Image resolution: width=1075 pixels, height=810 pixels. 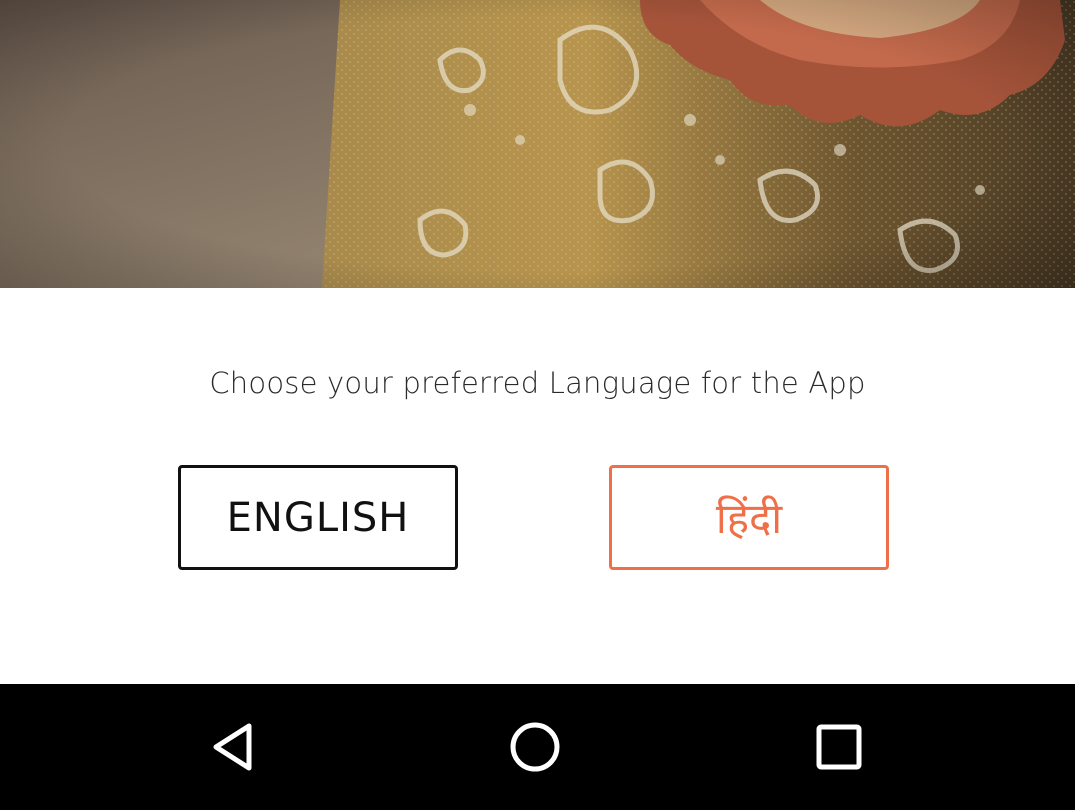 I want to click on hindi-button: हिंदी, so click(x=749, y=517).